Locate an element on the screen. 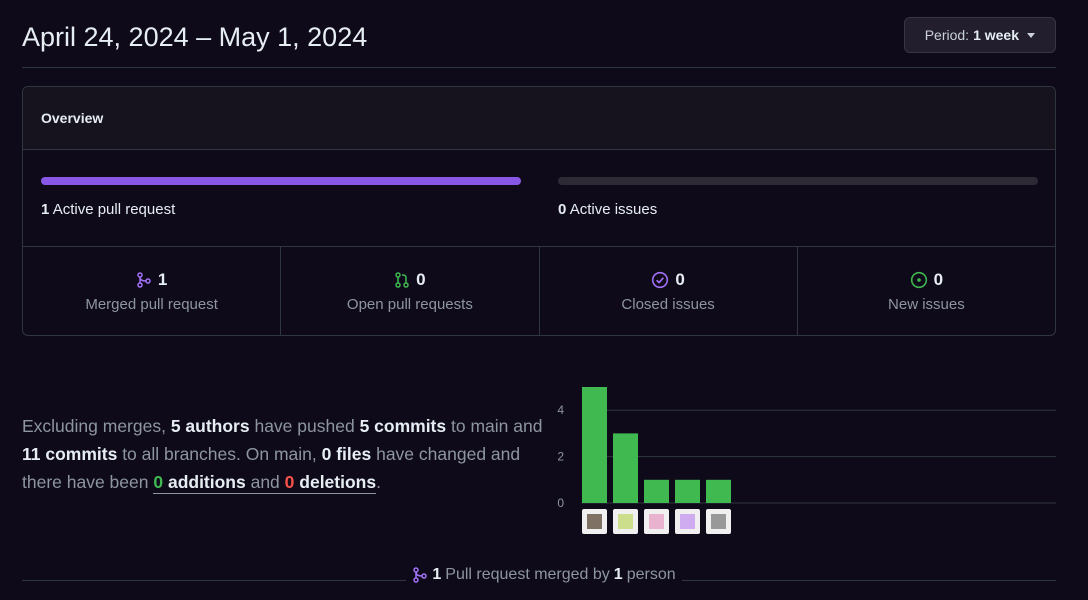 The height and width of the screenshot is (600, 1088). merged-pr-summary: 1 Pull request merged by 1 person is located at coordinates (544, 577).